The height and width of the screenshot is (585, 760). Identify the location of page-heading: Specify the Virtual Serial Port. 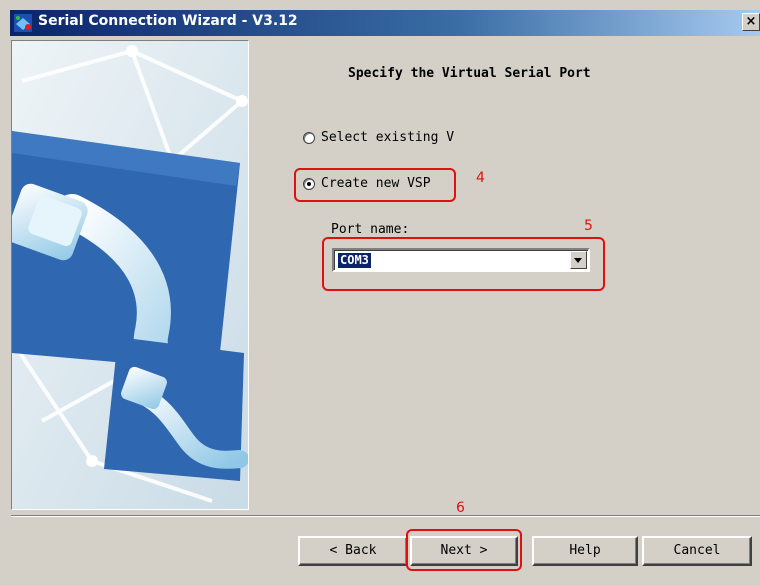
(469, 73).